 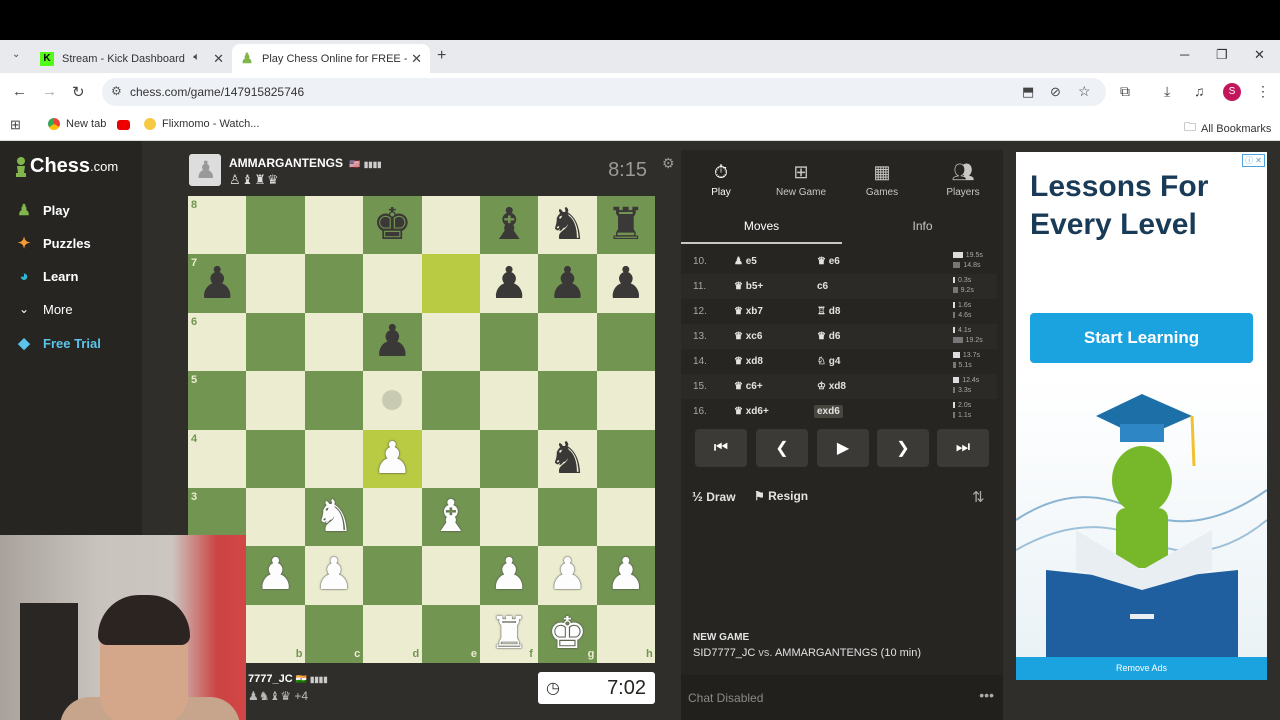 What do you see at coordinates (826, 653) in the screenshot?
I see `ng-player2: AMMARGANTENGS` at bounding box center [826, 653].